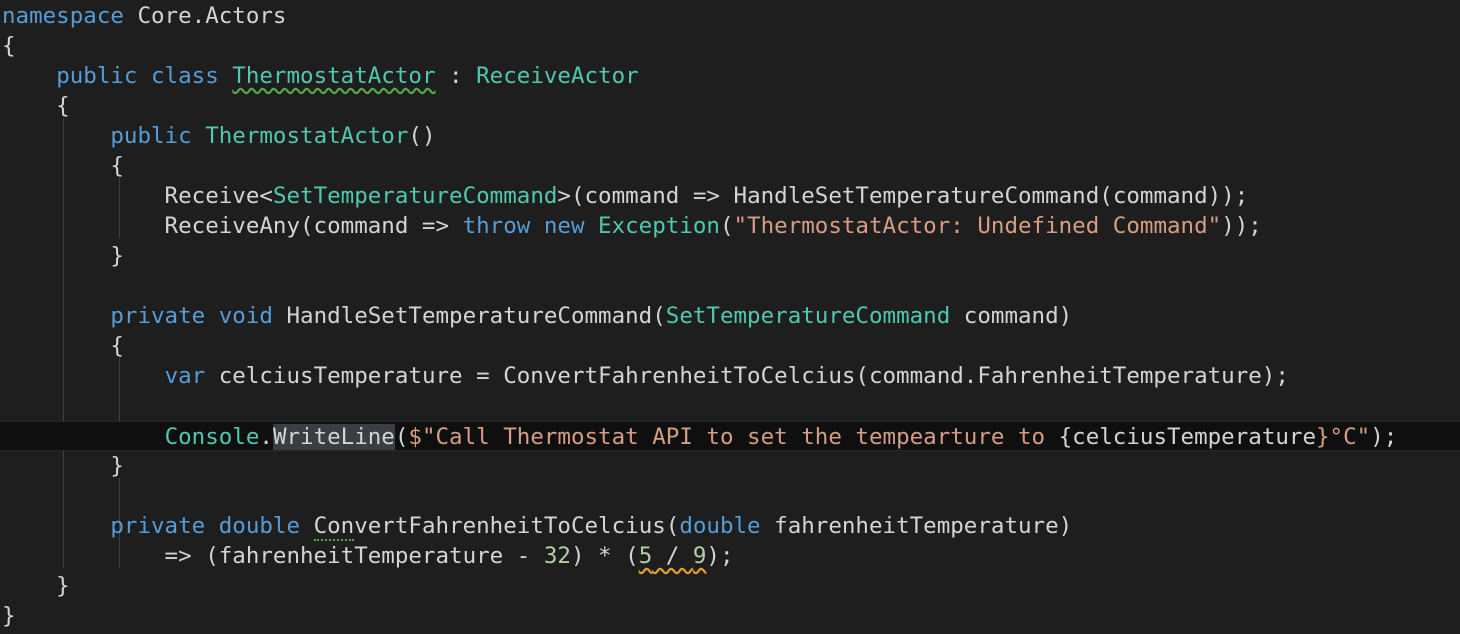 This screenshot has height=634, width=1460. I want to click on code-token: class, so click(185, 76).